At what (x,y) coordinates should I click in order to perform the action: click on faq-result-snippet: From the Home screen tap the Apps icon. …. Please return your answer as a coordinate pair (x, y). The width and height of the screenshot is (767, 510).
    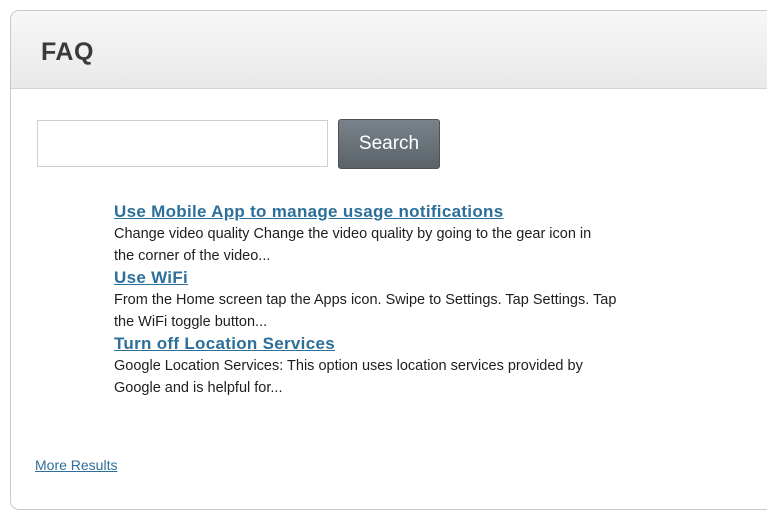
    Looking at the image, I should click on (365, 311).